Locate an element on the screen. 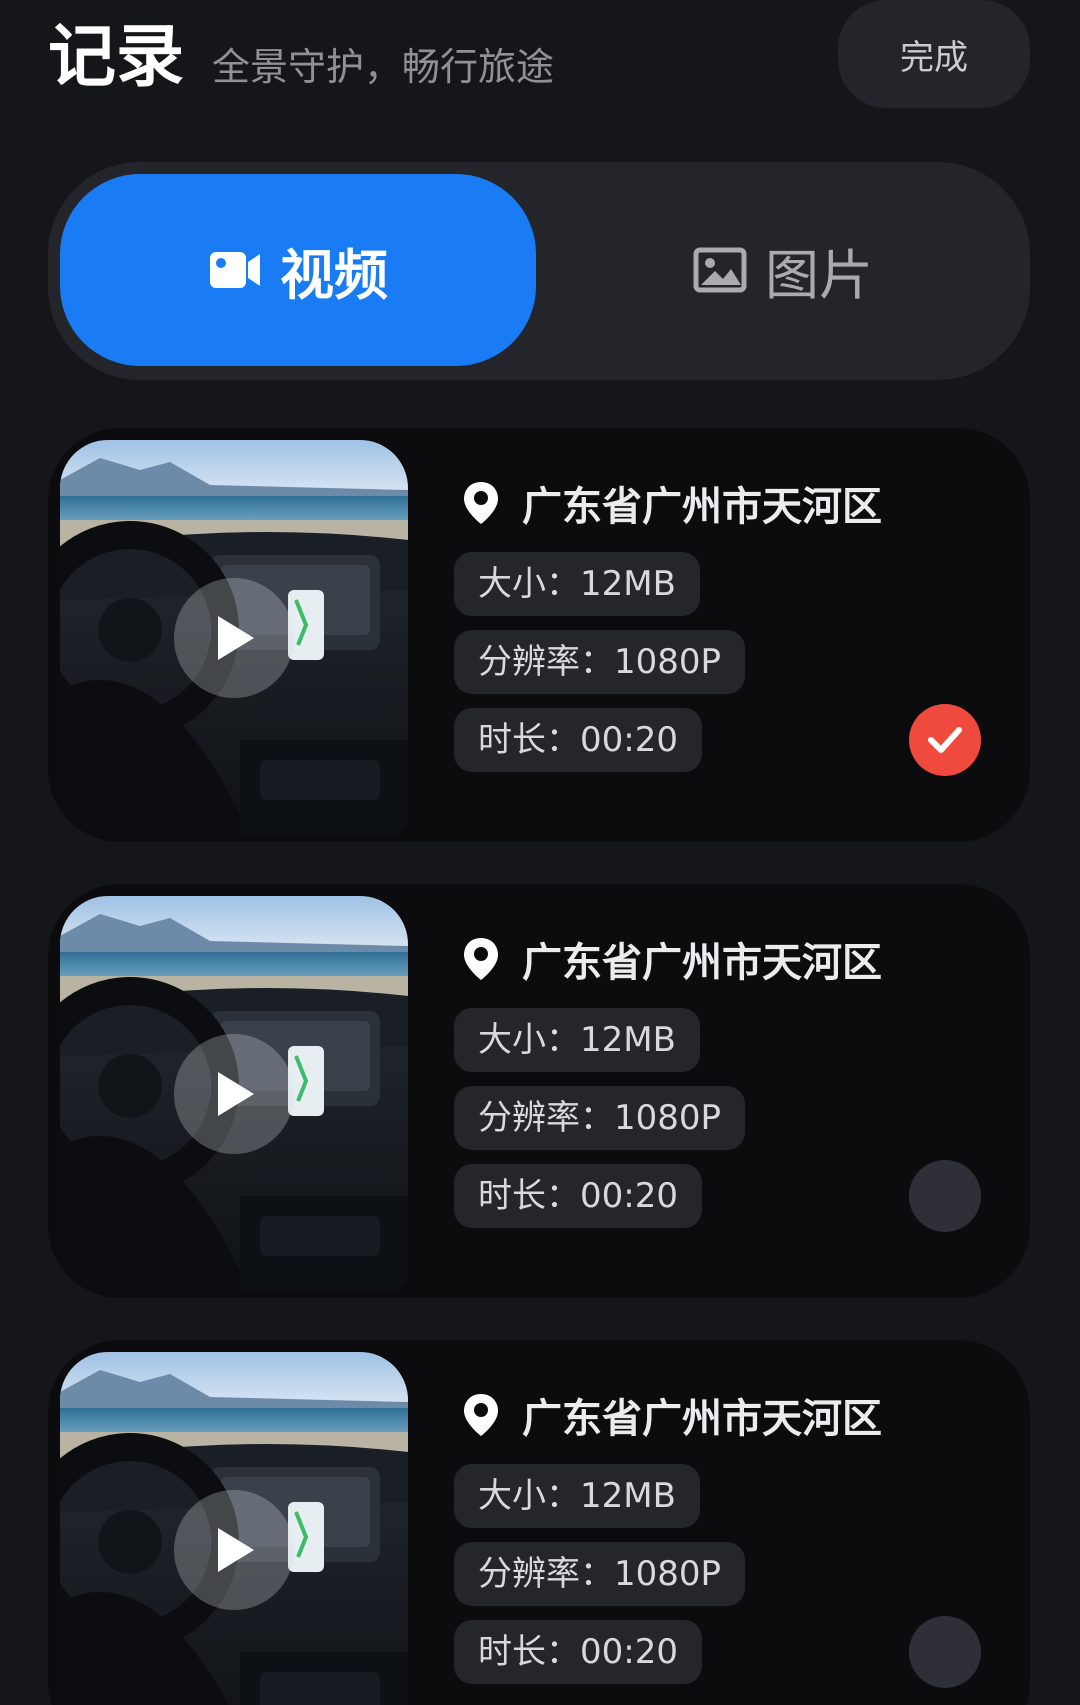 This screenshot has height=1705, width=1080. tab-image-label: 图片 is located at coordinates (819, 275).